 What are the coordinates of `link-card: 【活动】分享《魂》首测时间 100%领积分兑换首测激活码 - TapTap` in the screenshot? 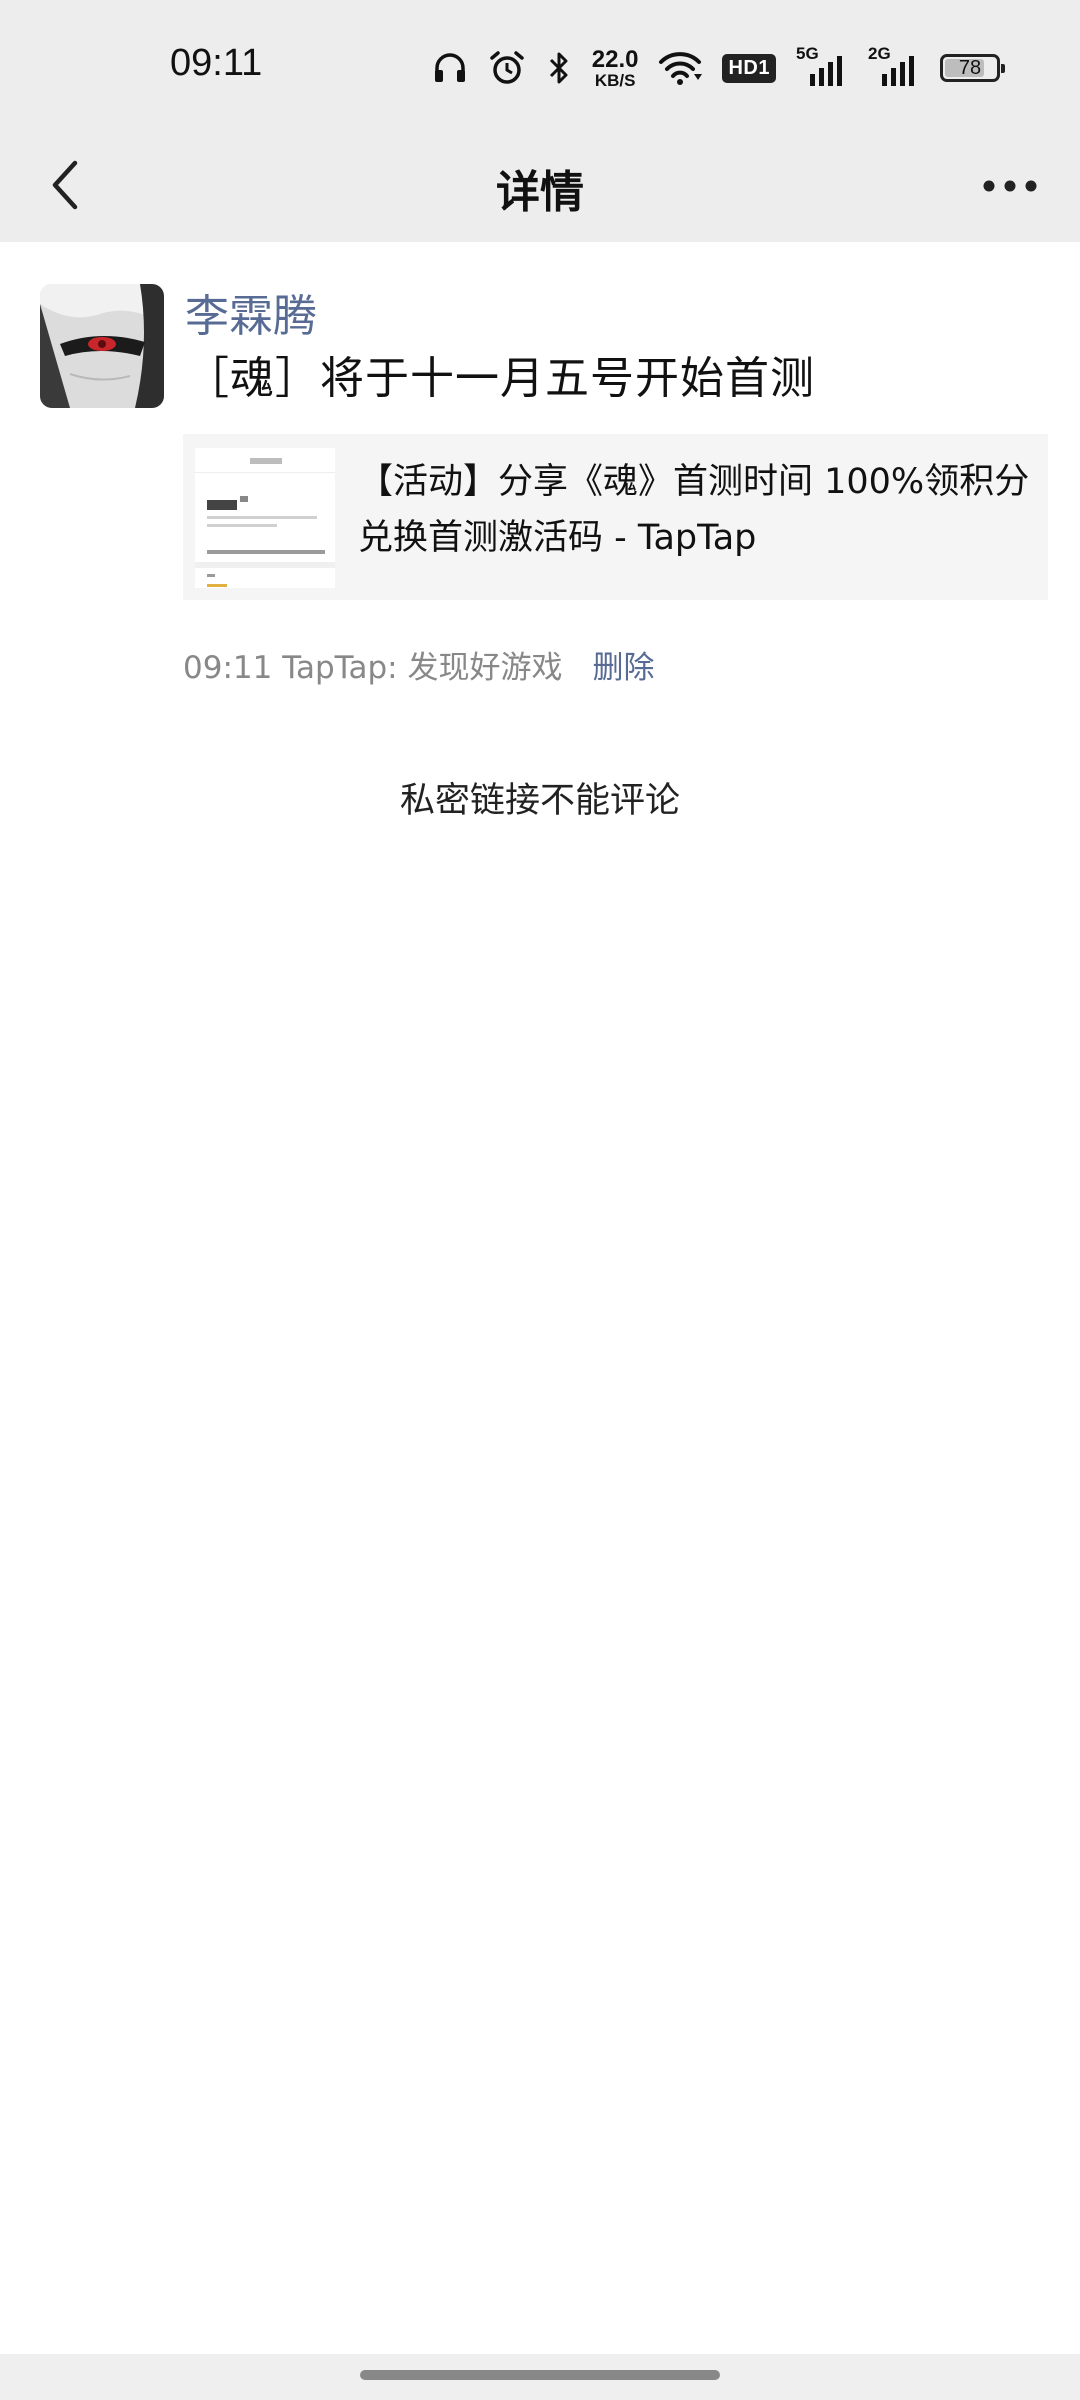 It's located at (615, 517).